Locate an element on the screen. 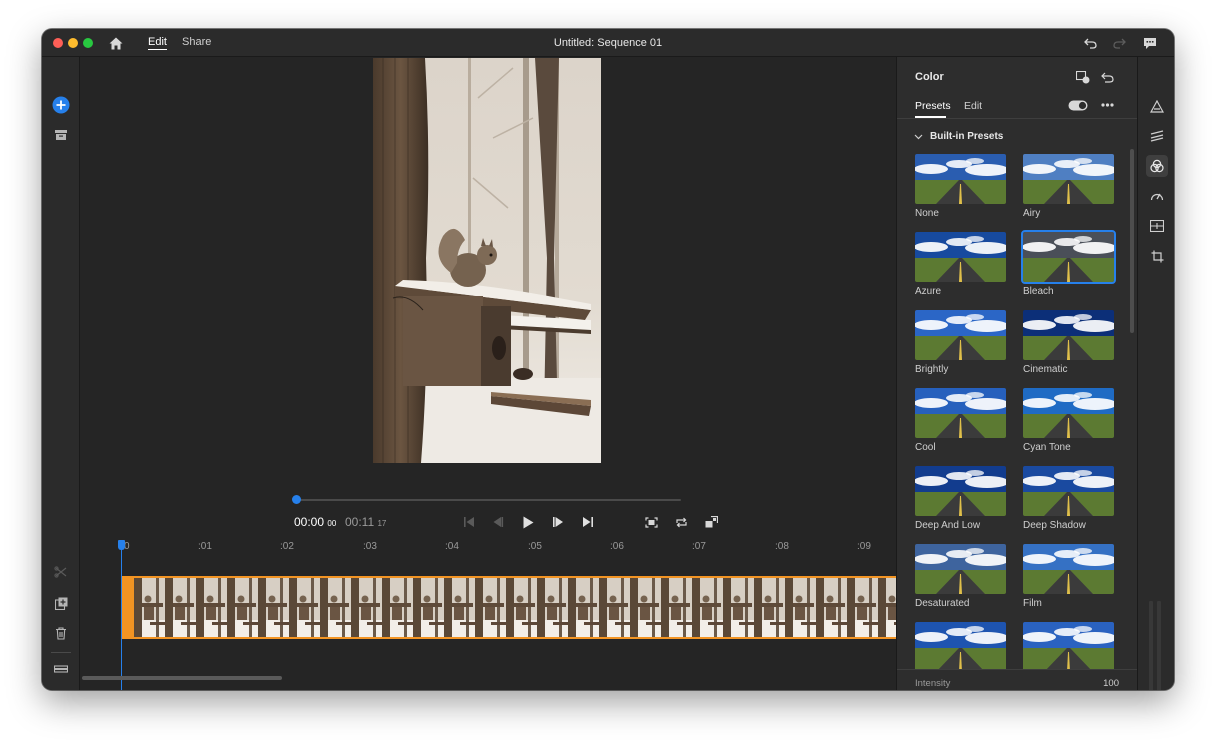 Image resolution: width=1216 pixels, height=746 pixels. color-icon is located at coordinates (1157, 166).